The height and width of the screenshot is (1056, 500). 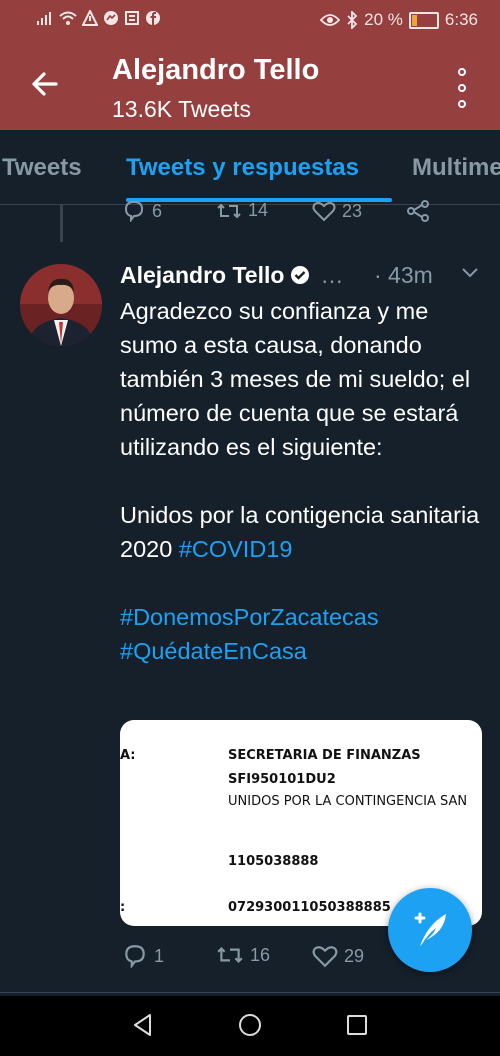 What do you see at coordinates (354, 955) in the screenshot?
I see `like-count: 29` at bounding box center [354, 955].